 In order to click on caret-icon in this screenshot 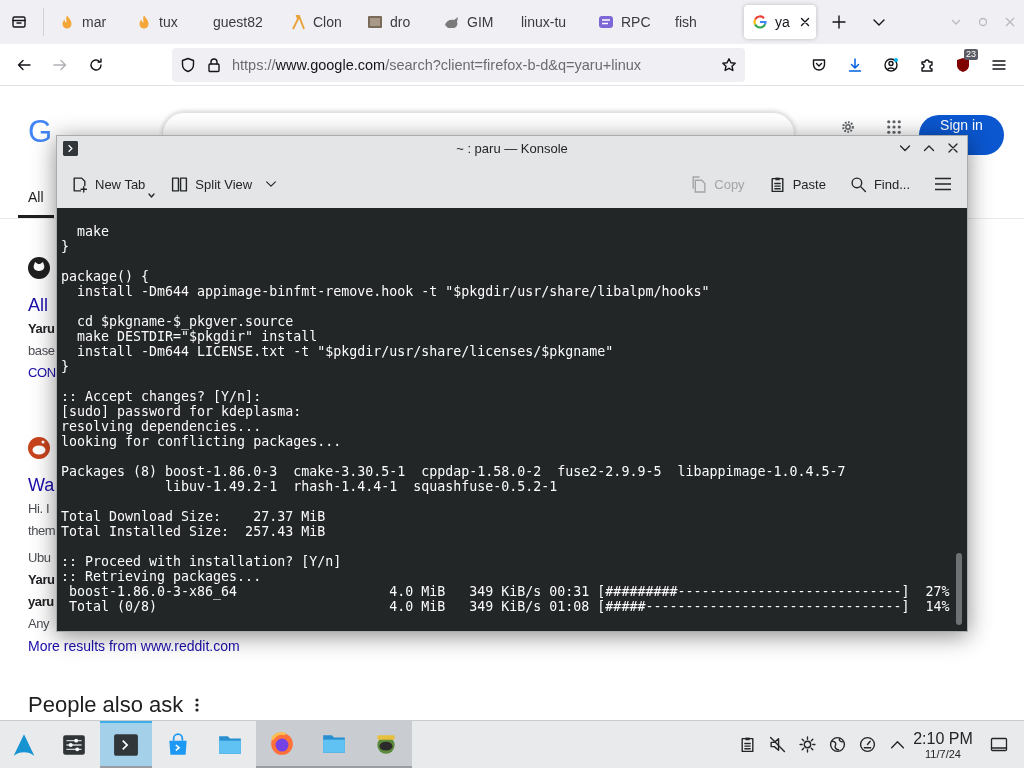, I will do `click(152, 195)`.